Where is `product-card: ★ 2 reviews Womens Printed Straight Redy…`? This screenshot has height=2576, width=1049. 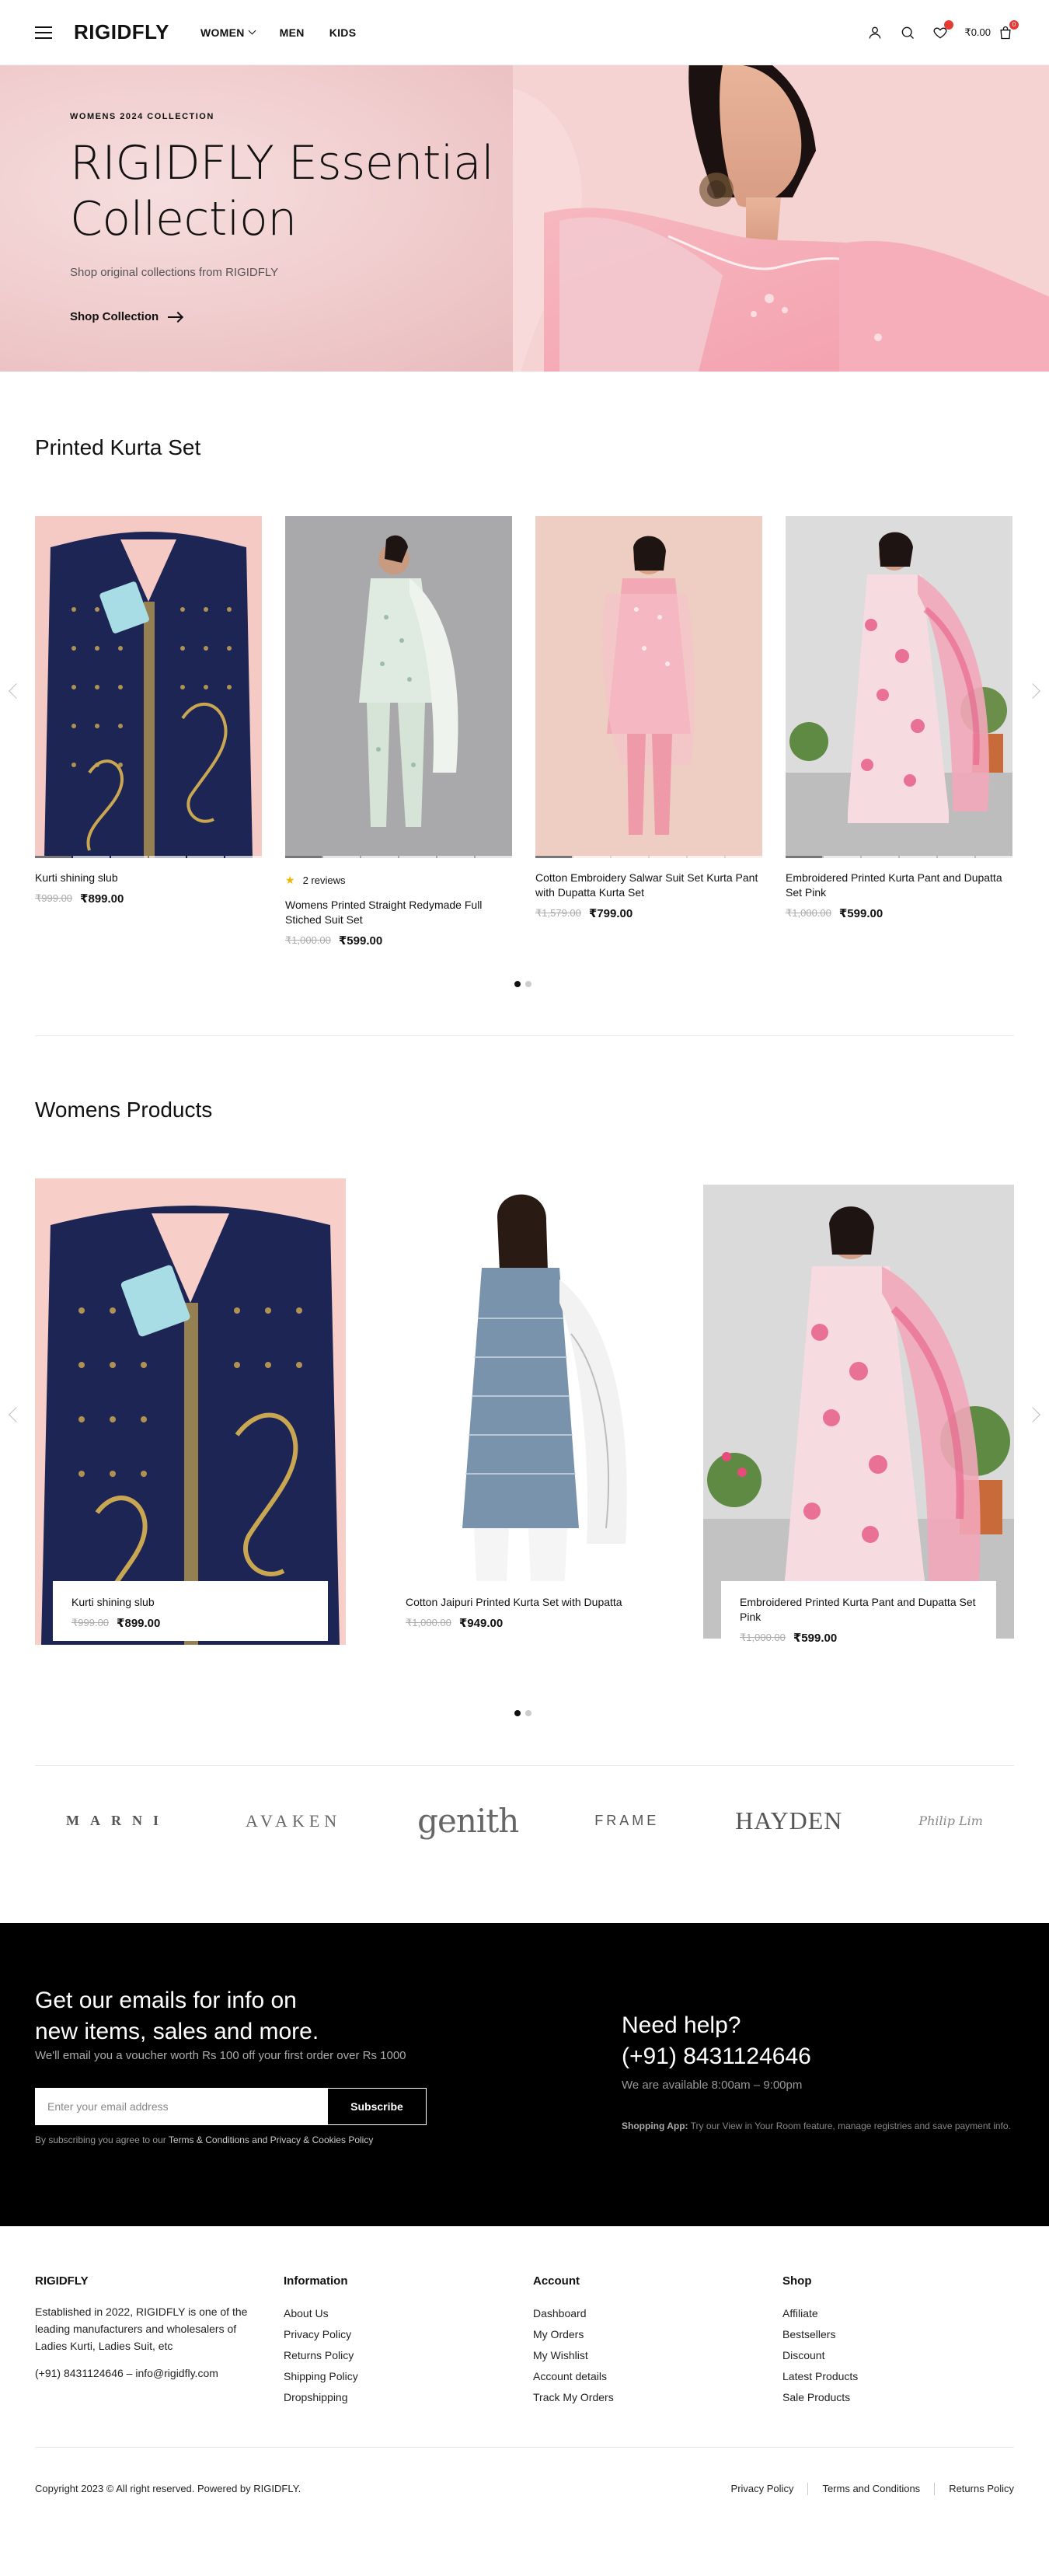
product-card: ★ 2 reviews Womens Printed Straight Redy… is located at coordinates (398, 732).